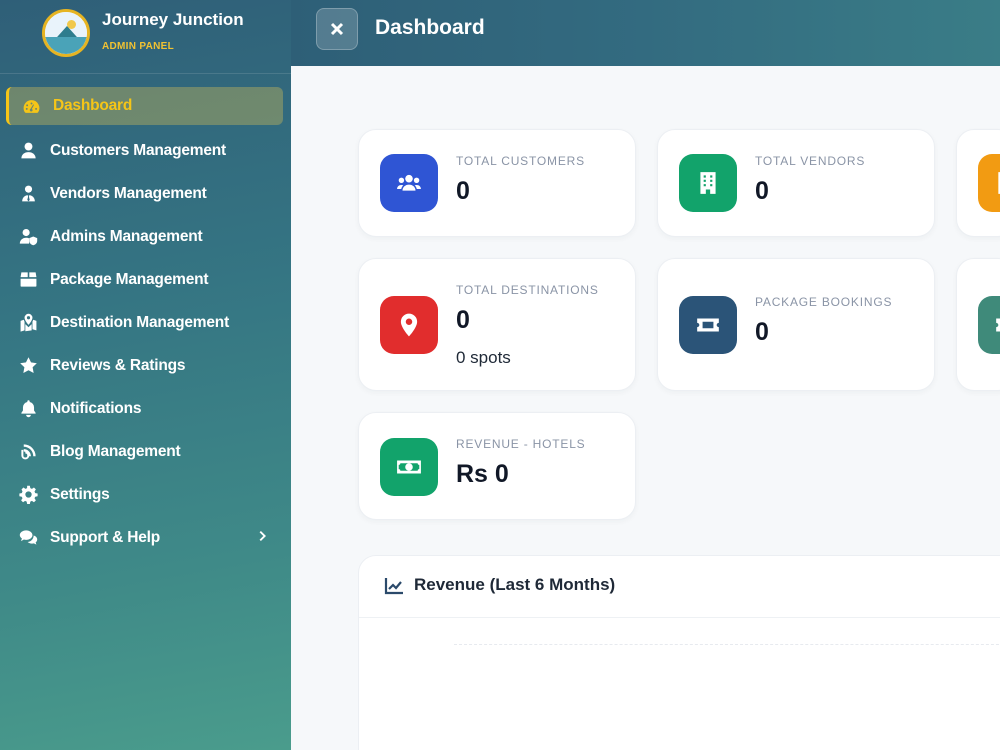  What do you see at coordinates (520, 161) in the screenshot?
I see `stat-label: TOTAL CUSTOMERS` at bounding box center [520, 161].